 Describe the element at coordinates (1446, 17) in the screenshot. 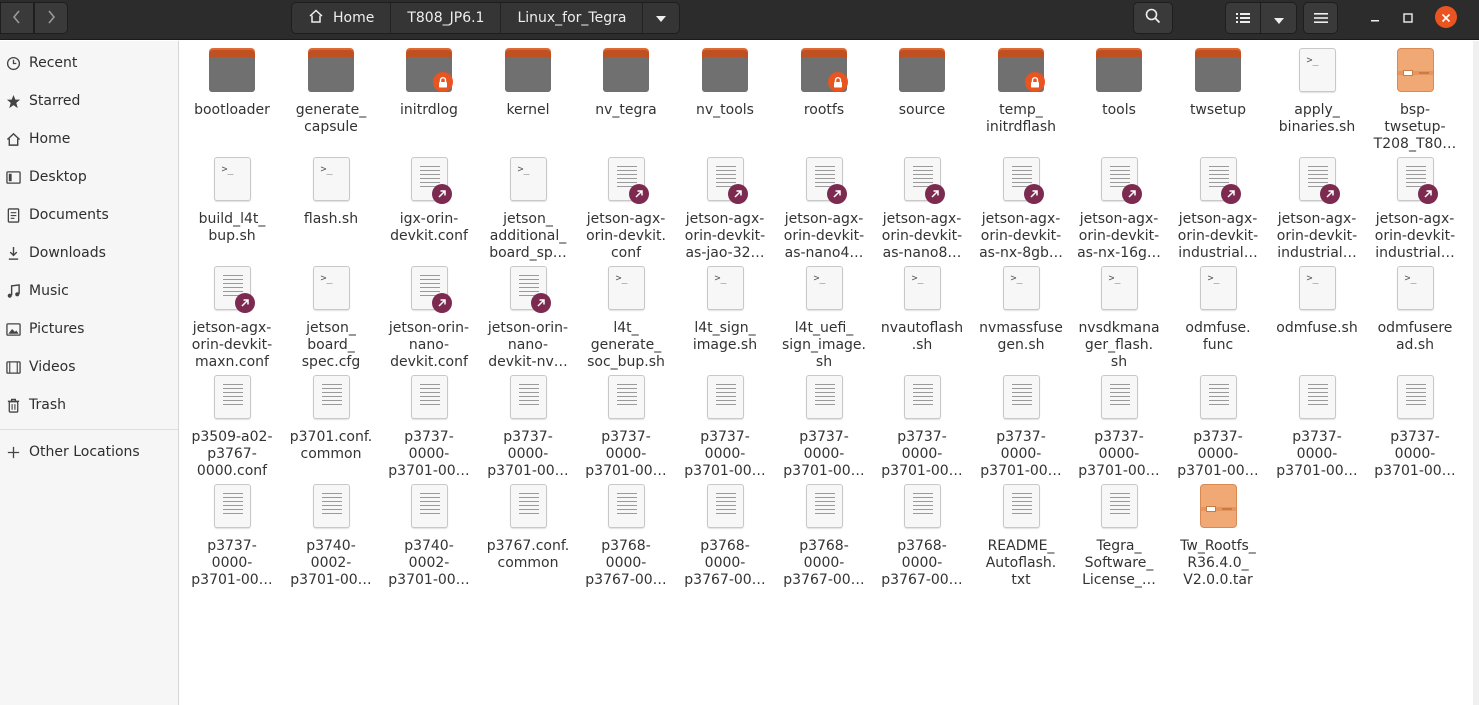

I see `close-button` at that location.